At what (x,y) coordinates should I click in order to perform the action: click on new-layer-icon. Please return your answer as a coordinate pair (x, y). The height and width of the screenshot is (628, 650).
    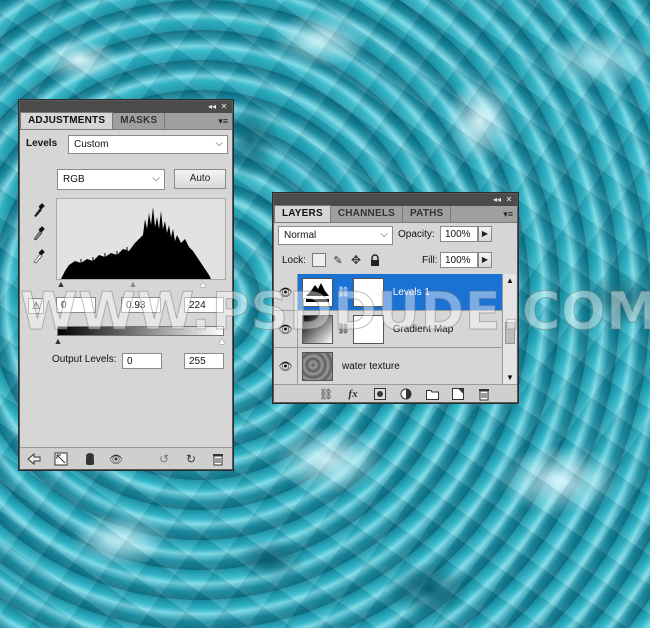
    Looking at the image, I should click on (458, 394).